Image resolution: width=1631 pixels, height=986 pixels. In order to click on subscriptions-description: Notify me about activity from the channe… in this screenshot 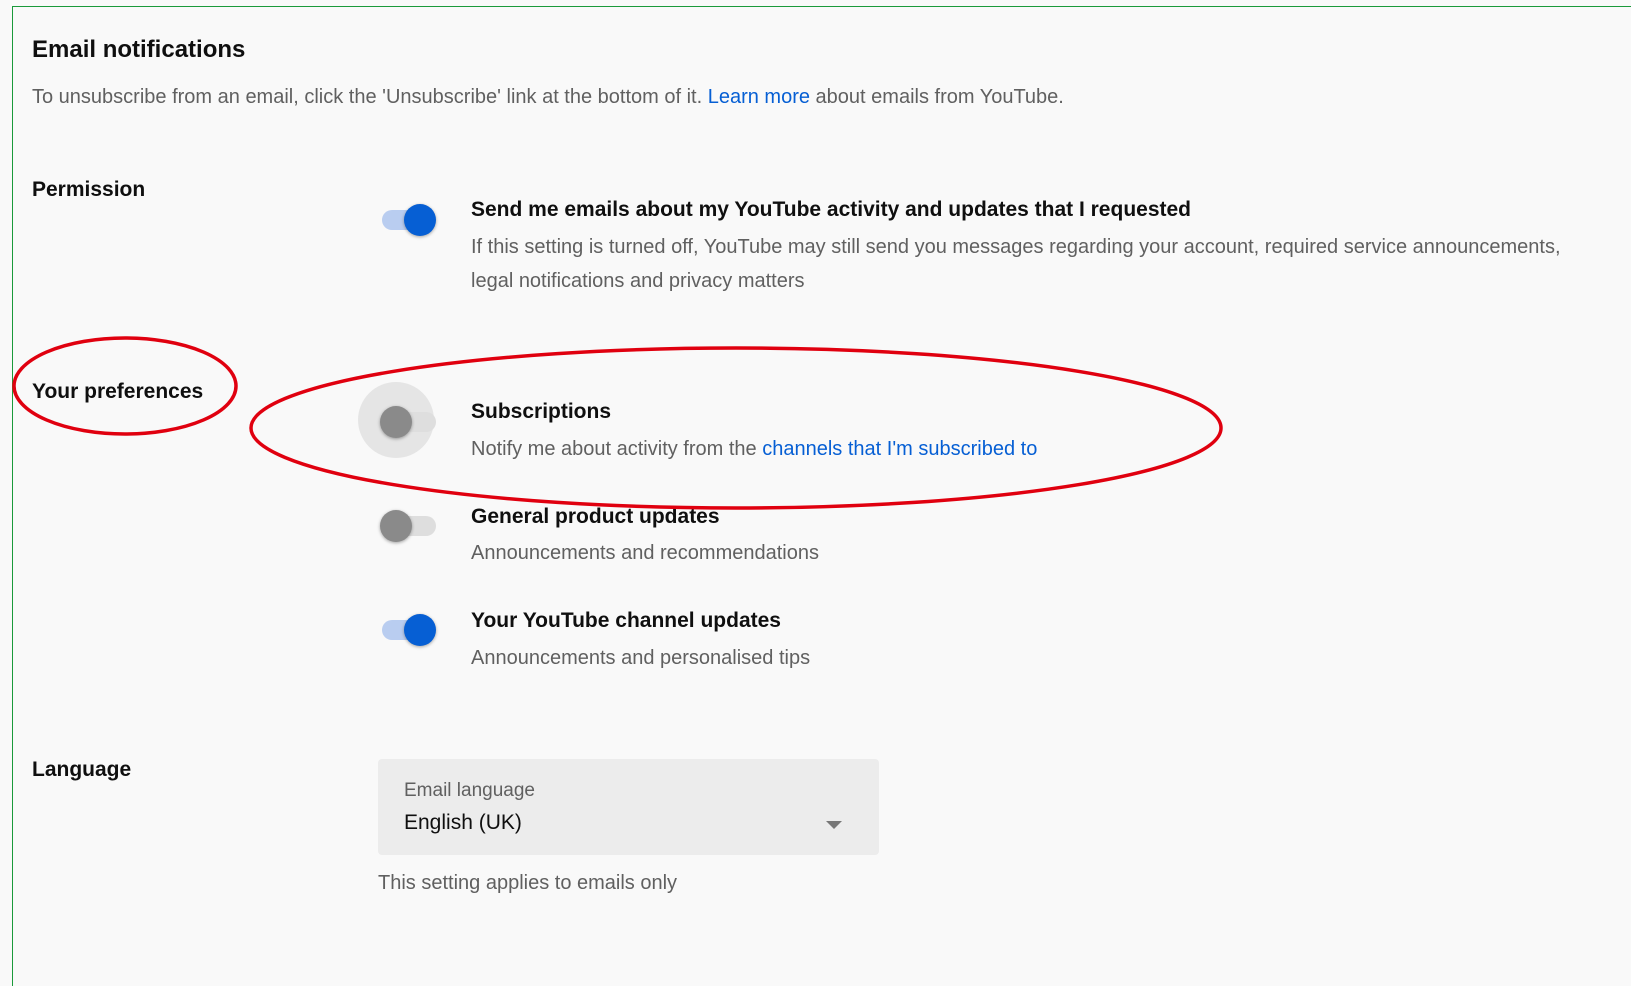, I will do `click(1021, 449)`.